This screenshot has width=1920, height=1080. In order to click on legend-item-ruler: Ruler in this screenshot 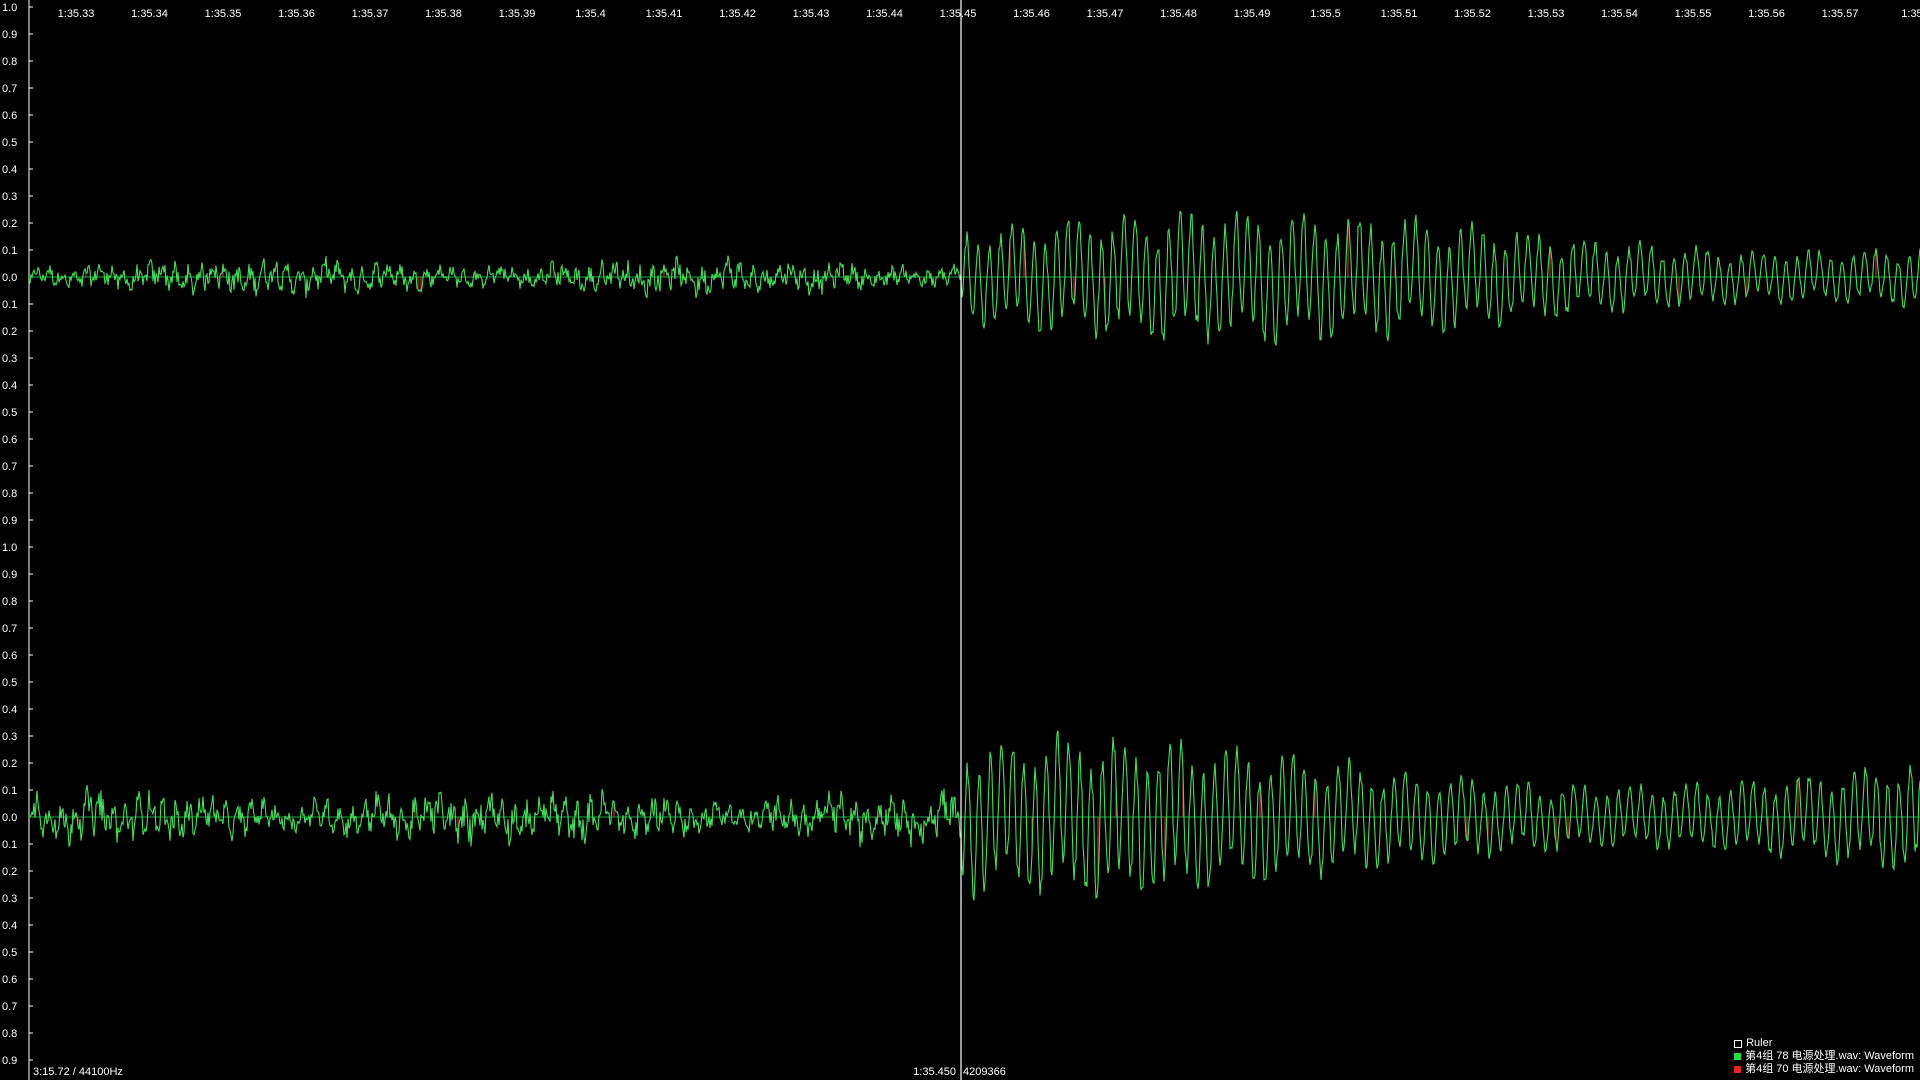, I will do `click(1824, 1043)`.